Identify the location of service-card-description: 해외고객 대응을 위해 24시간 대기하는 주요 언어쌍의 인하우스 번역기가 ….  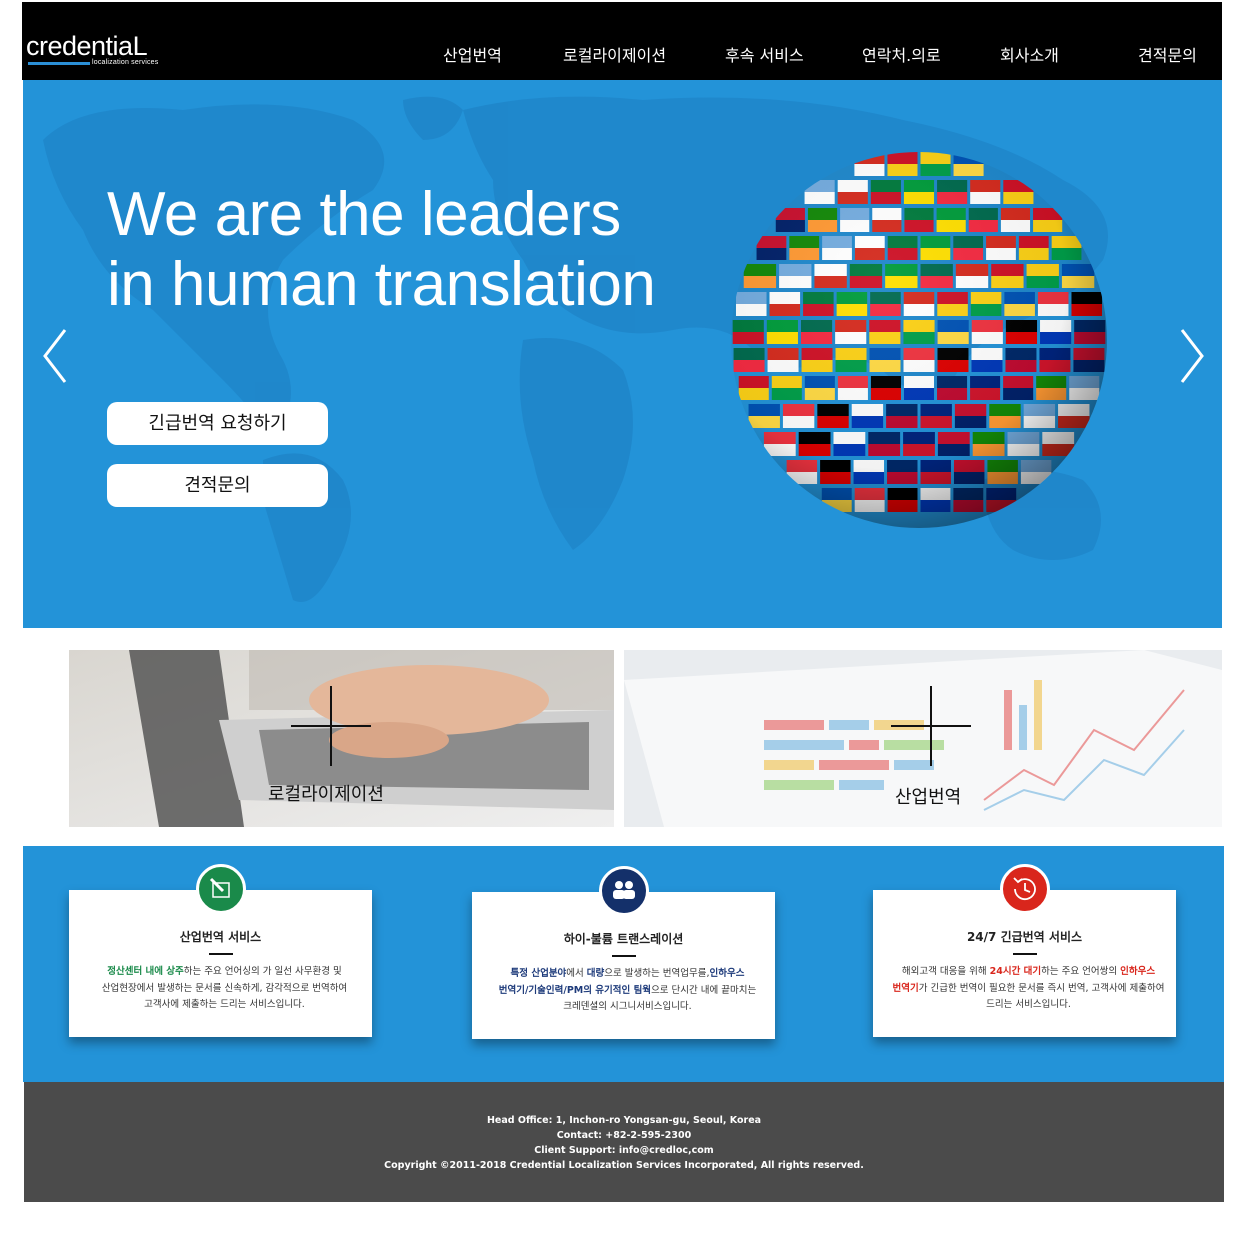
(1028, 989).